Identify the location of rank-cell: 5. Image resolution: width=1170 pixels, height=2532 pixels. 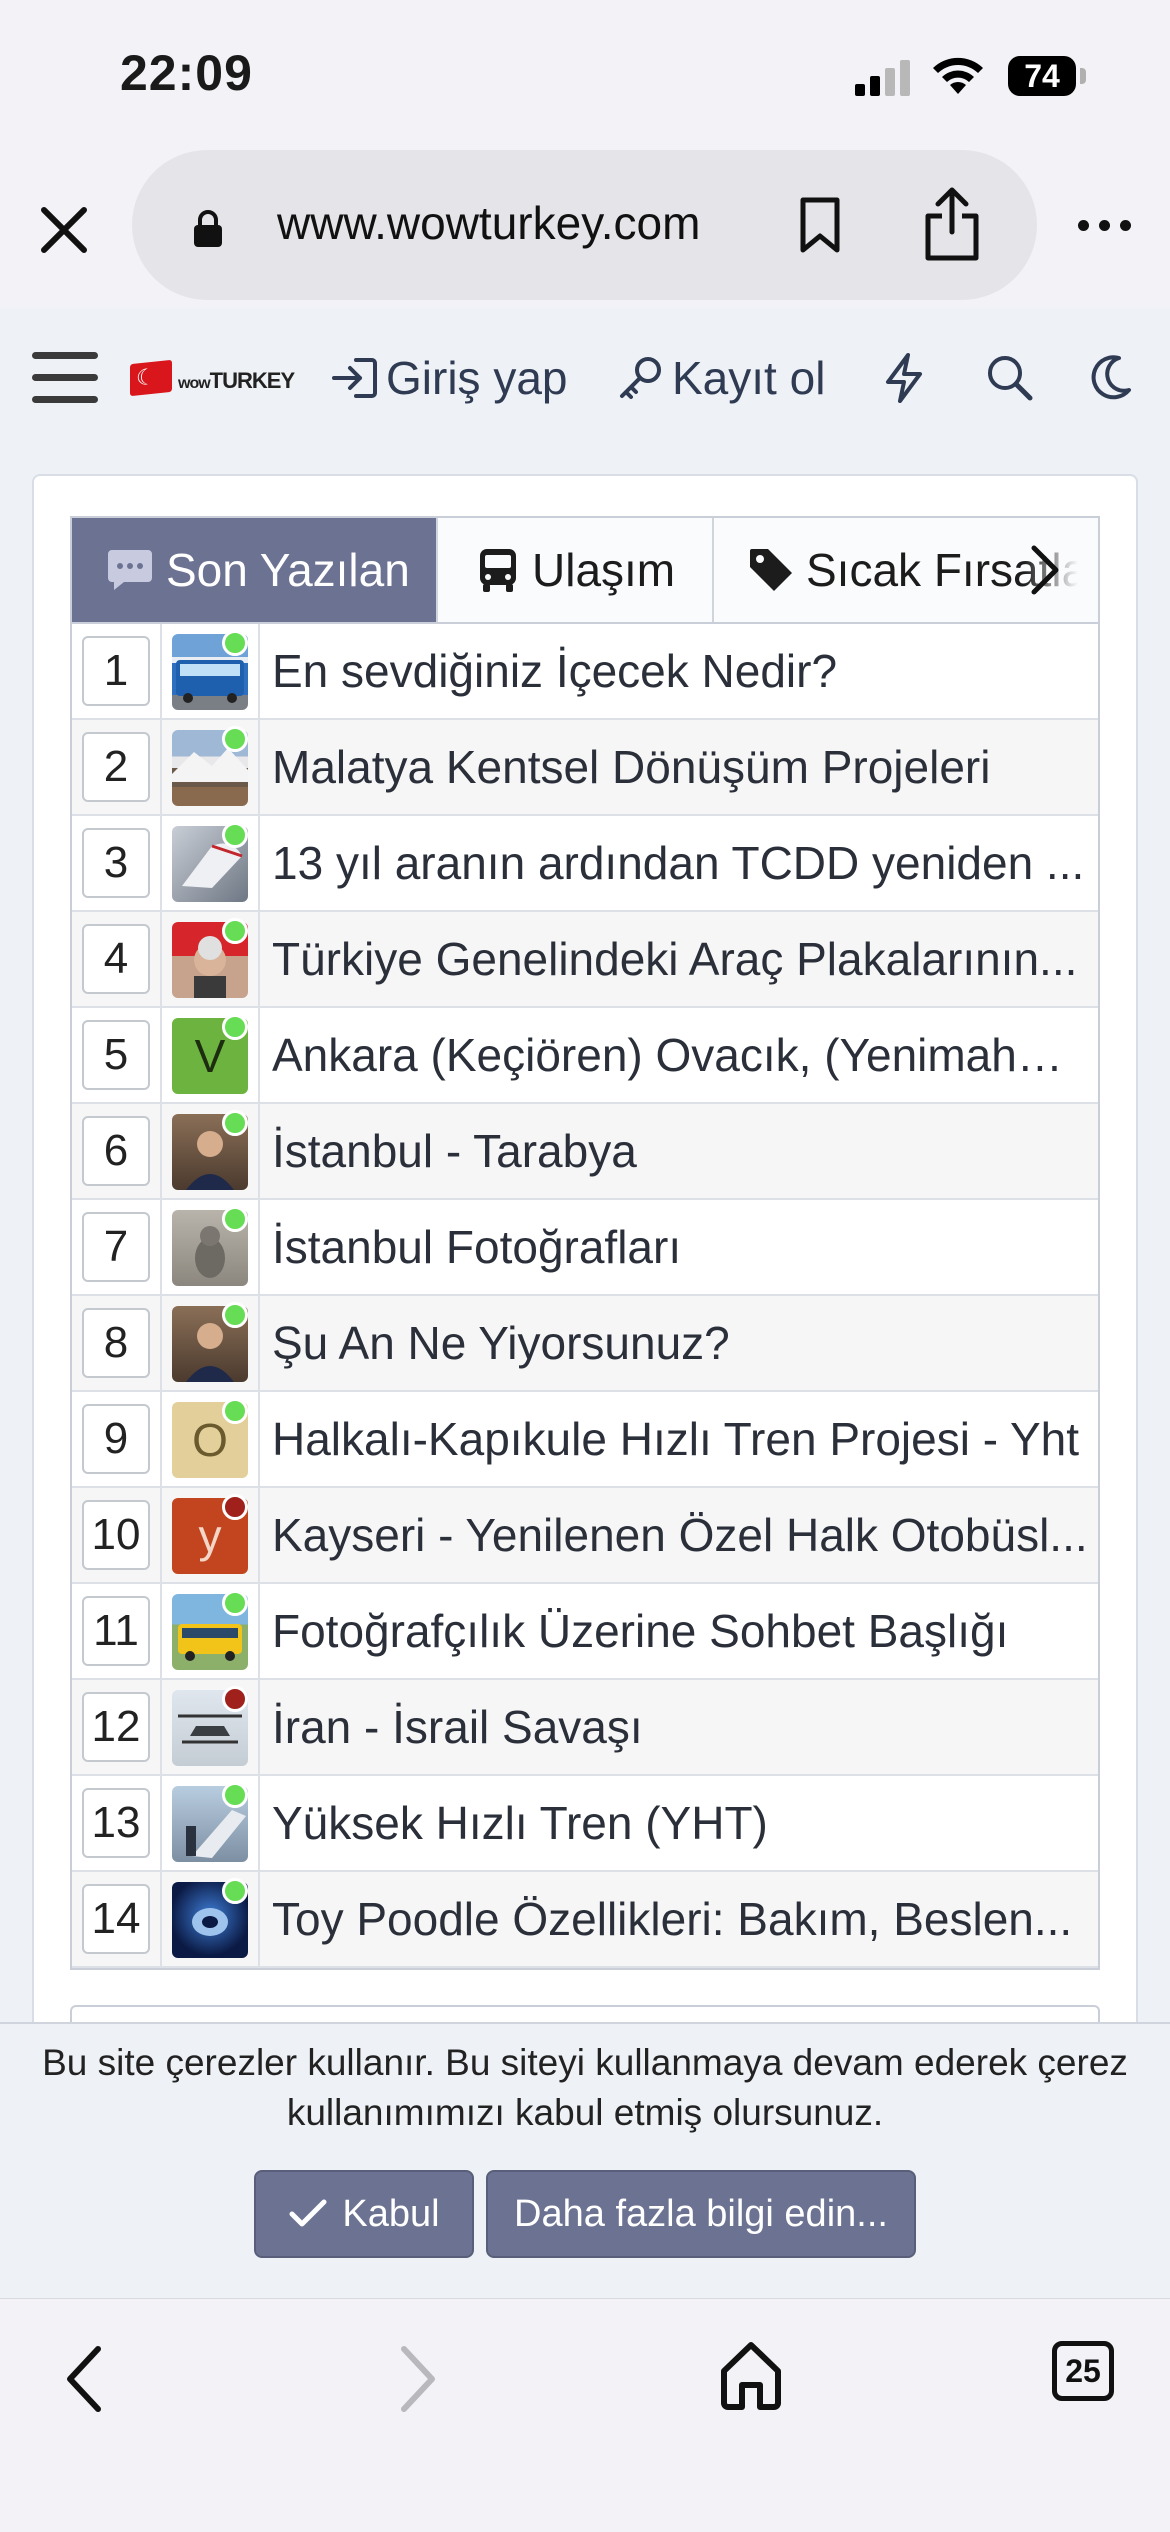
(117, 1055).